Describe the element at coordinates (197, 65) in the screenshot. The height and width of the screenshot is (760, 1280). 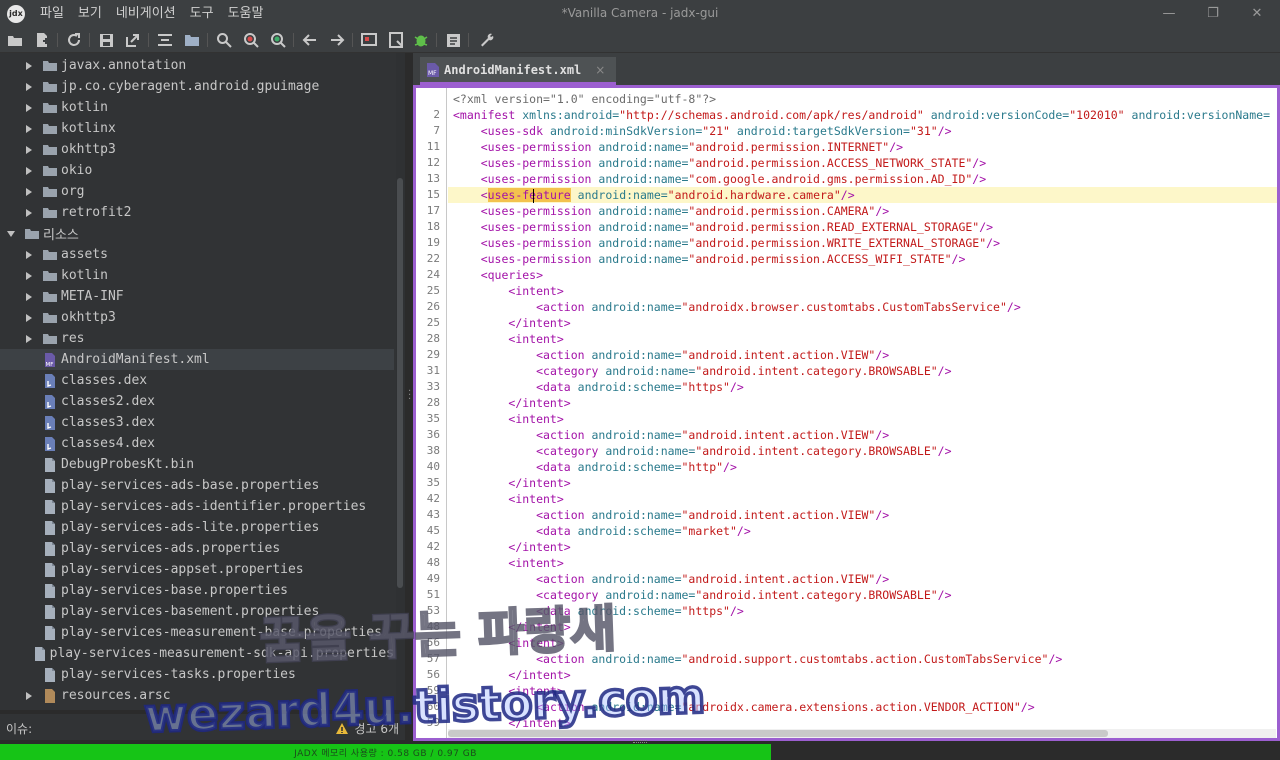
I see `tree-item: javax.annotation` at that location.